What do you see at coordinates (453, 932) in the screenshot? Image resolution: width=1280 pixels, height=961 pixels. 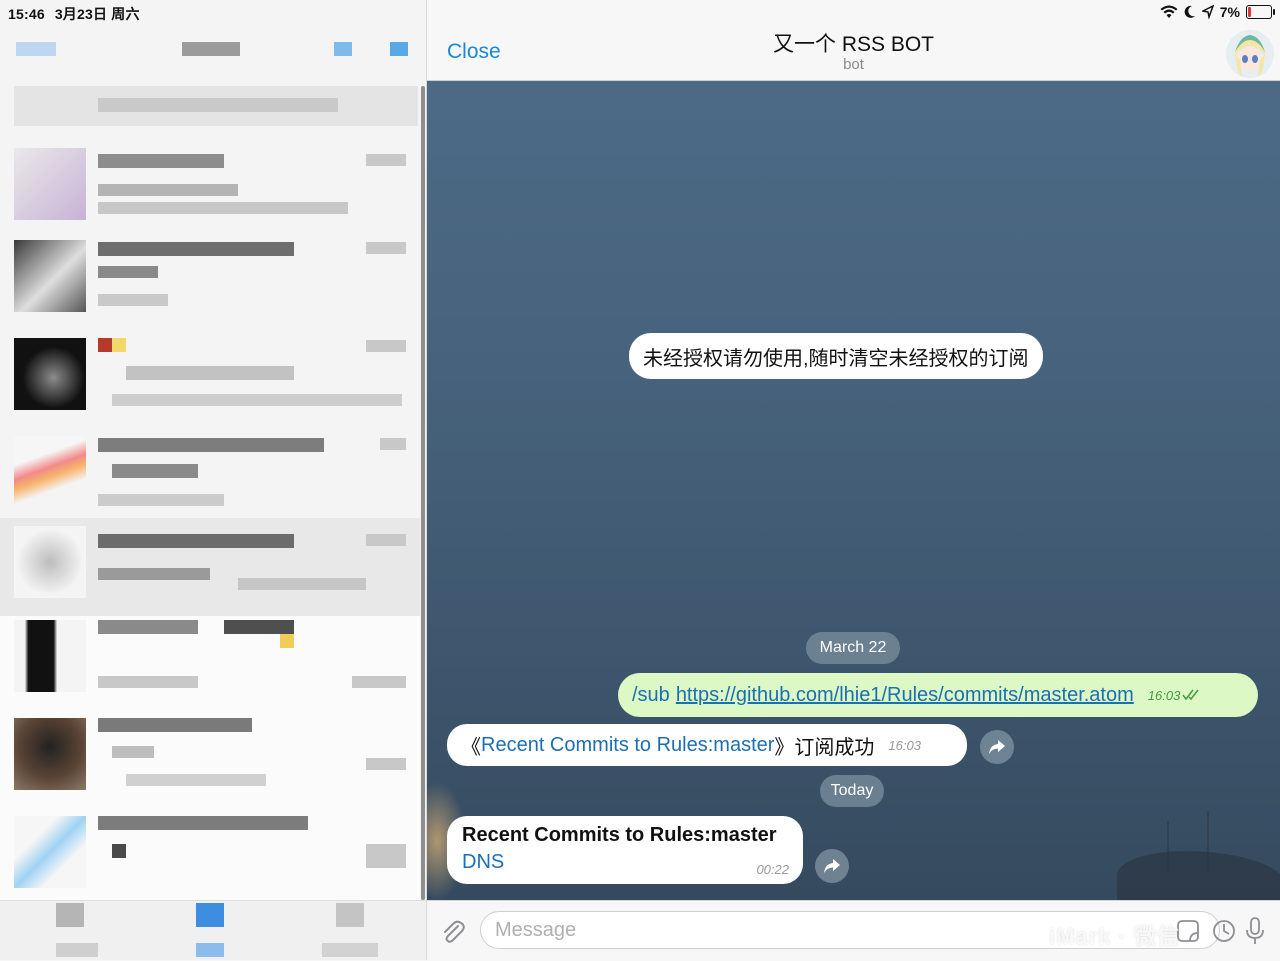 I see `attach-icon` at bounding box center [453, 932].